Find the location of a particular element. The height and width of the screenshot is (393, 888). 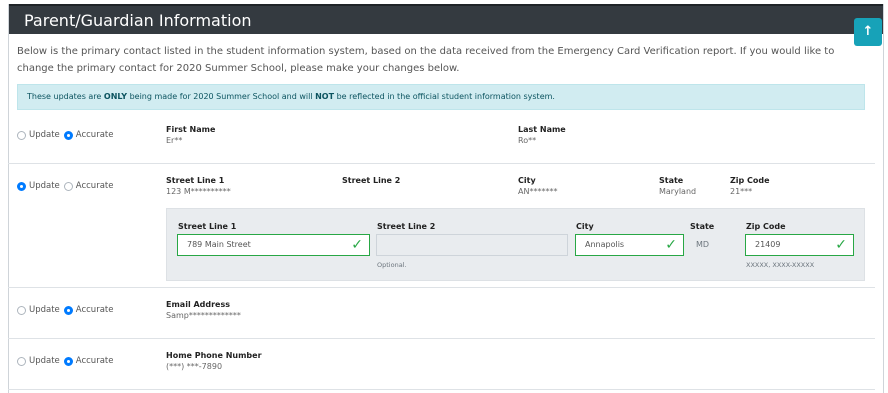

zip-input: 21409 ✓ is located at coordinates (799, 245).